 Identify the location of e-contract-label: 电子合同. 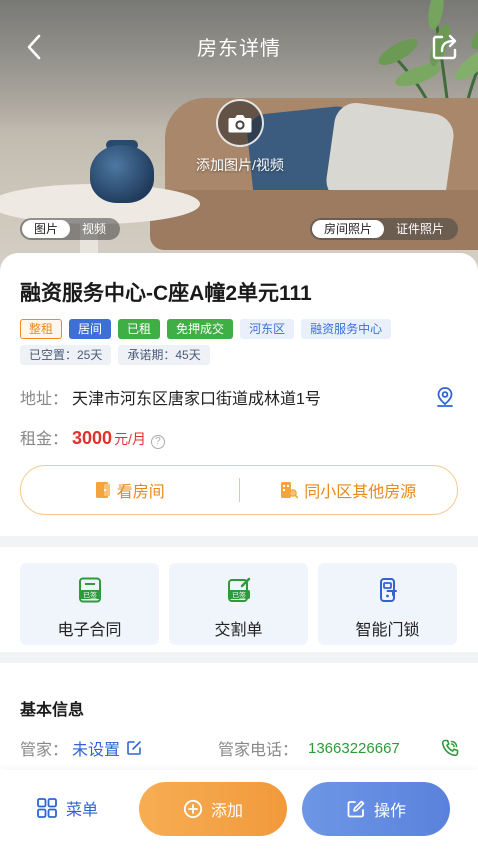
(89, 630).